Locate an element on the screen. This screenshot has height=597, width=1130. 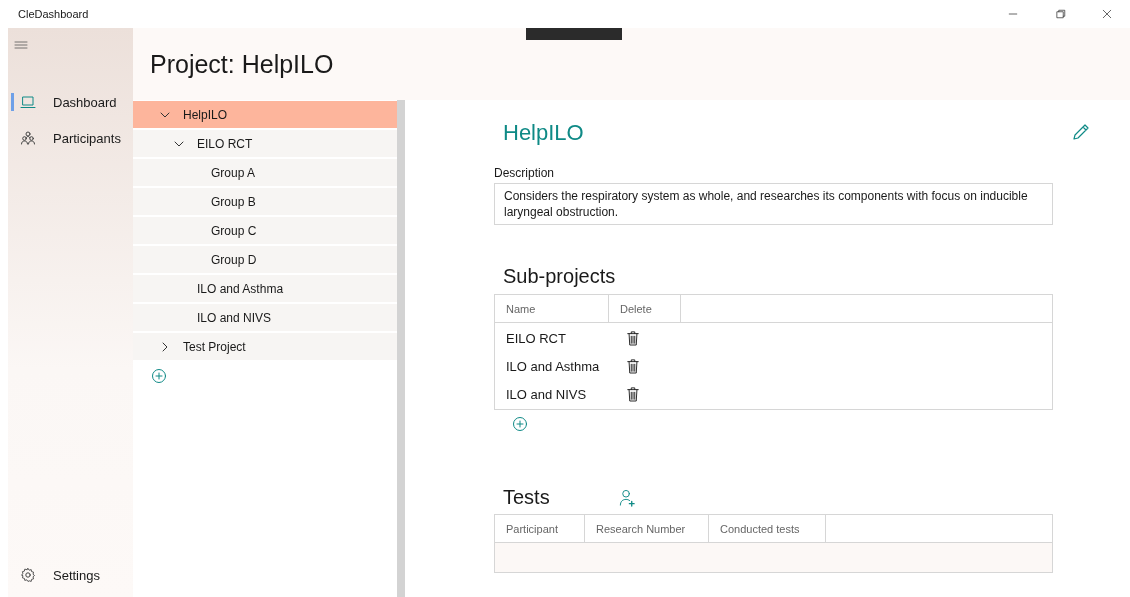
column-header: Delete is located at coordinates (645, 308).